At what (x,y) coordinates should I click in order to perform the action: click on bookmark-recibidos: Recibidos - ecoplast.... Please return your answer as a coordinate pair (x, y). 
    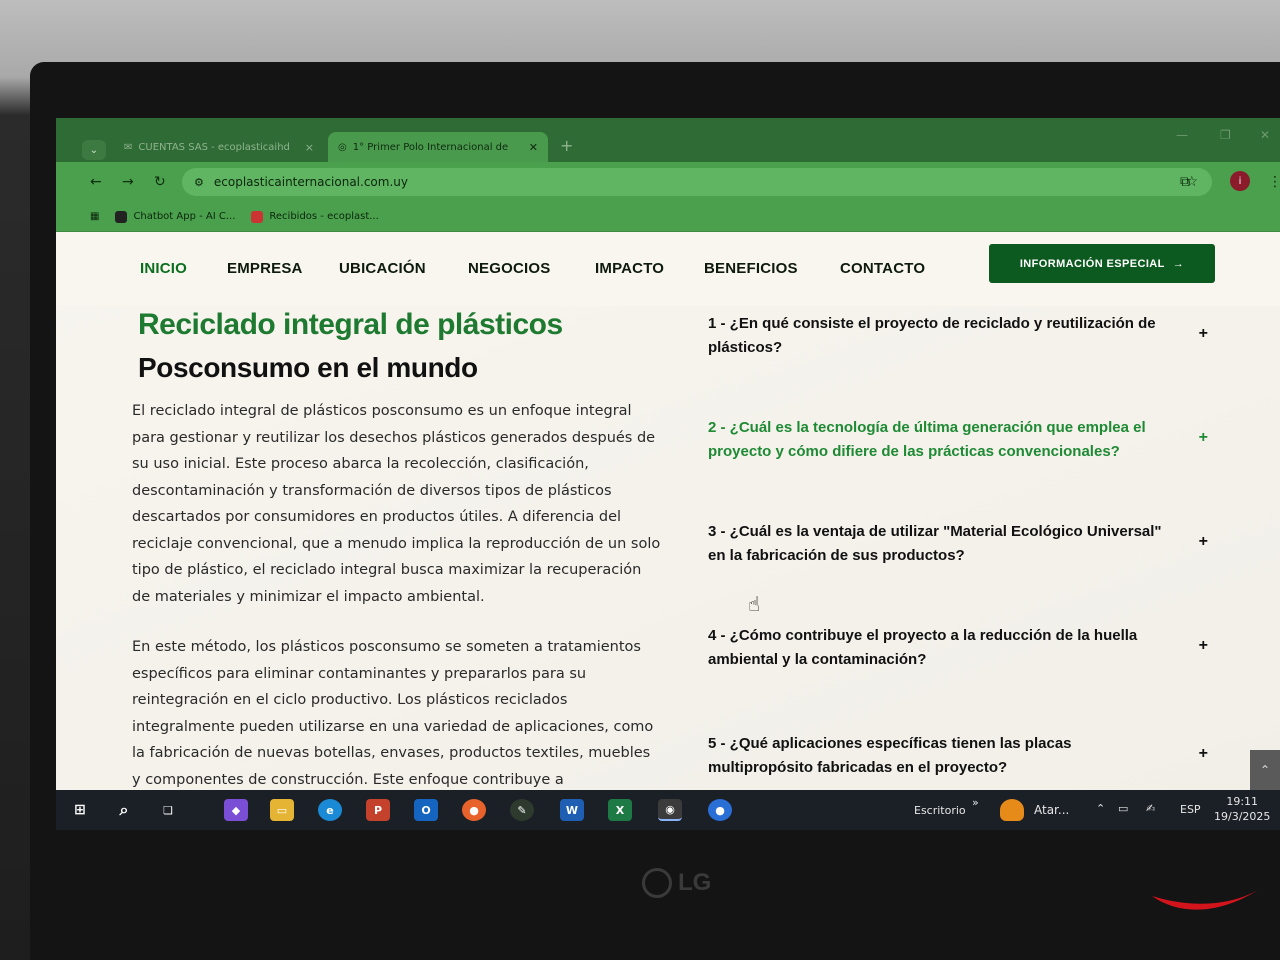
    Looking at the image, I should click on (315, 216).